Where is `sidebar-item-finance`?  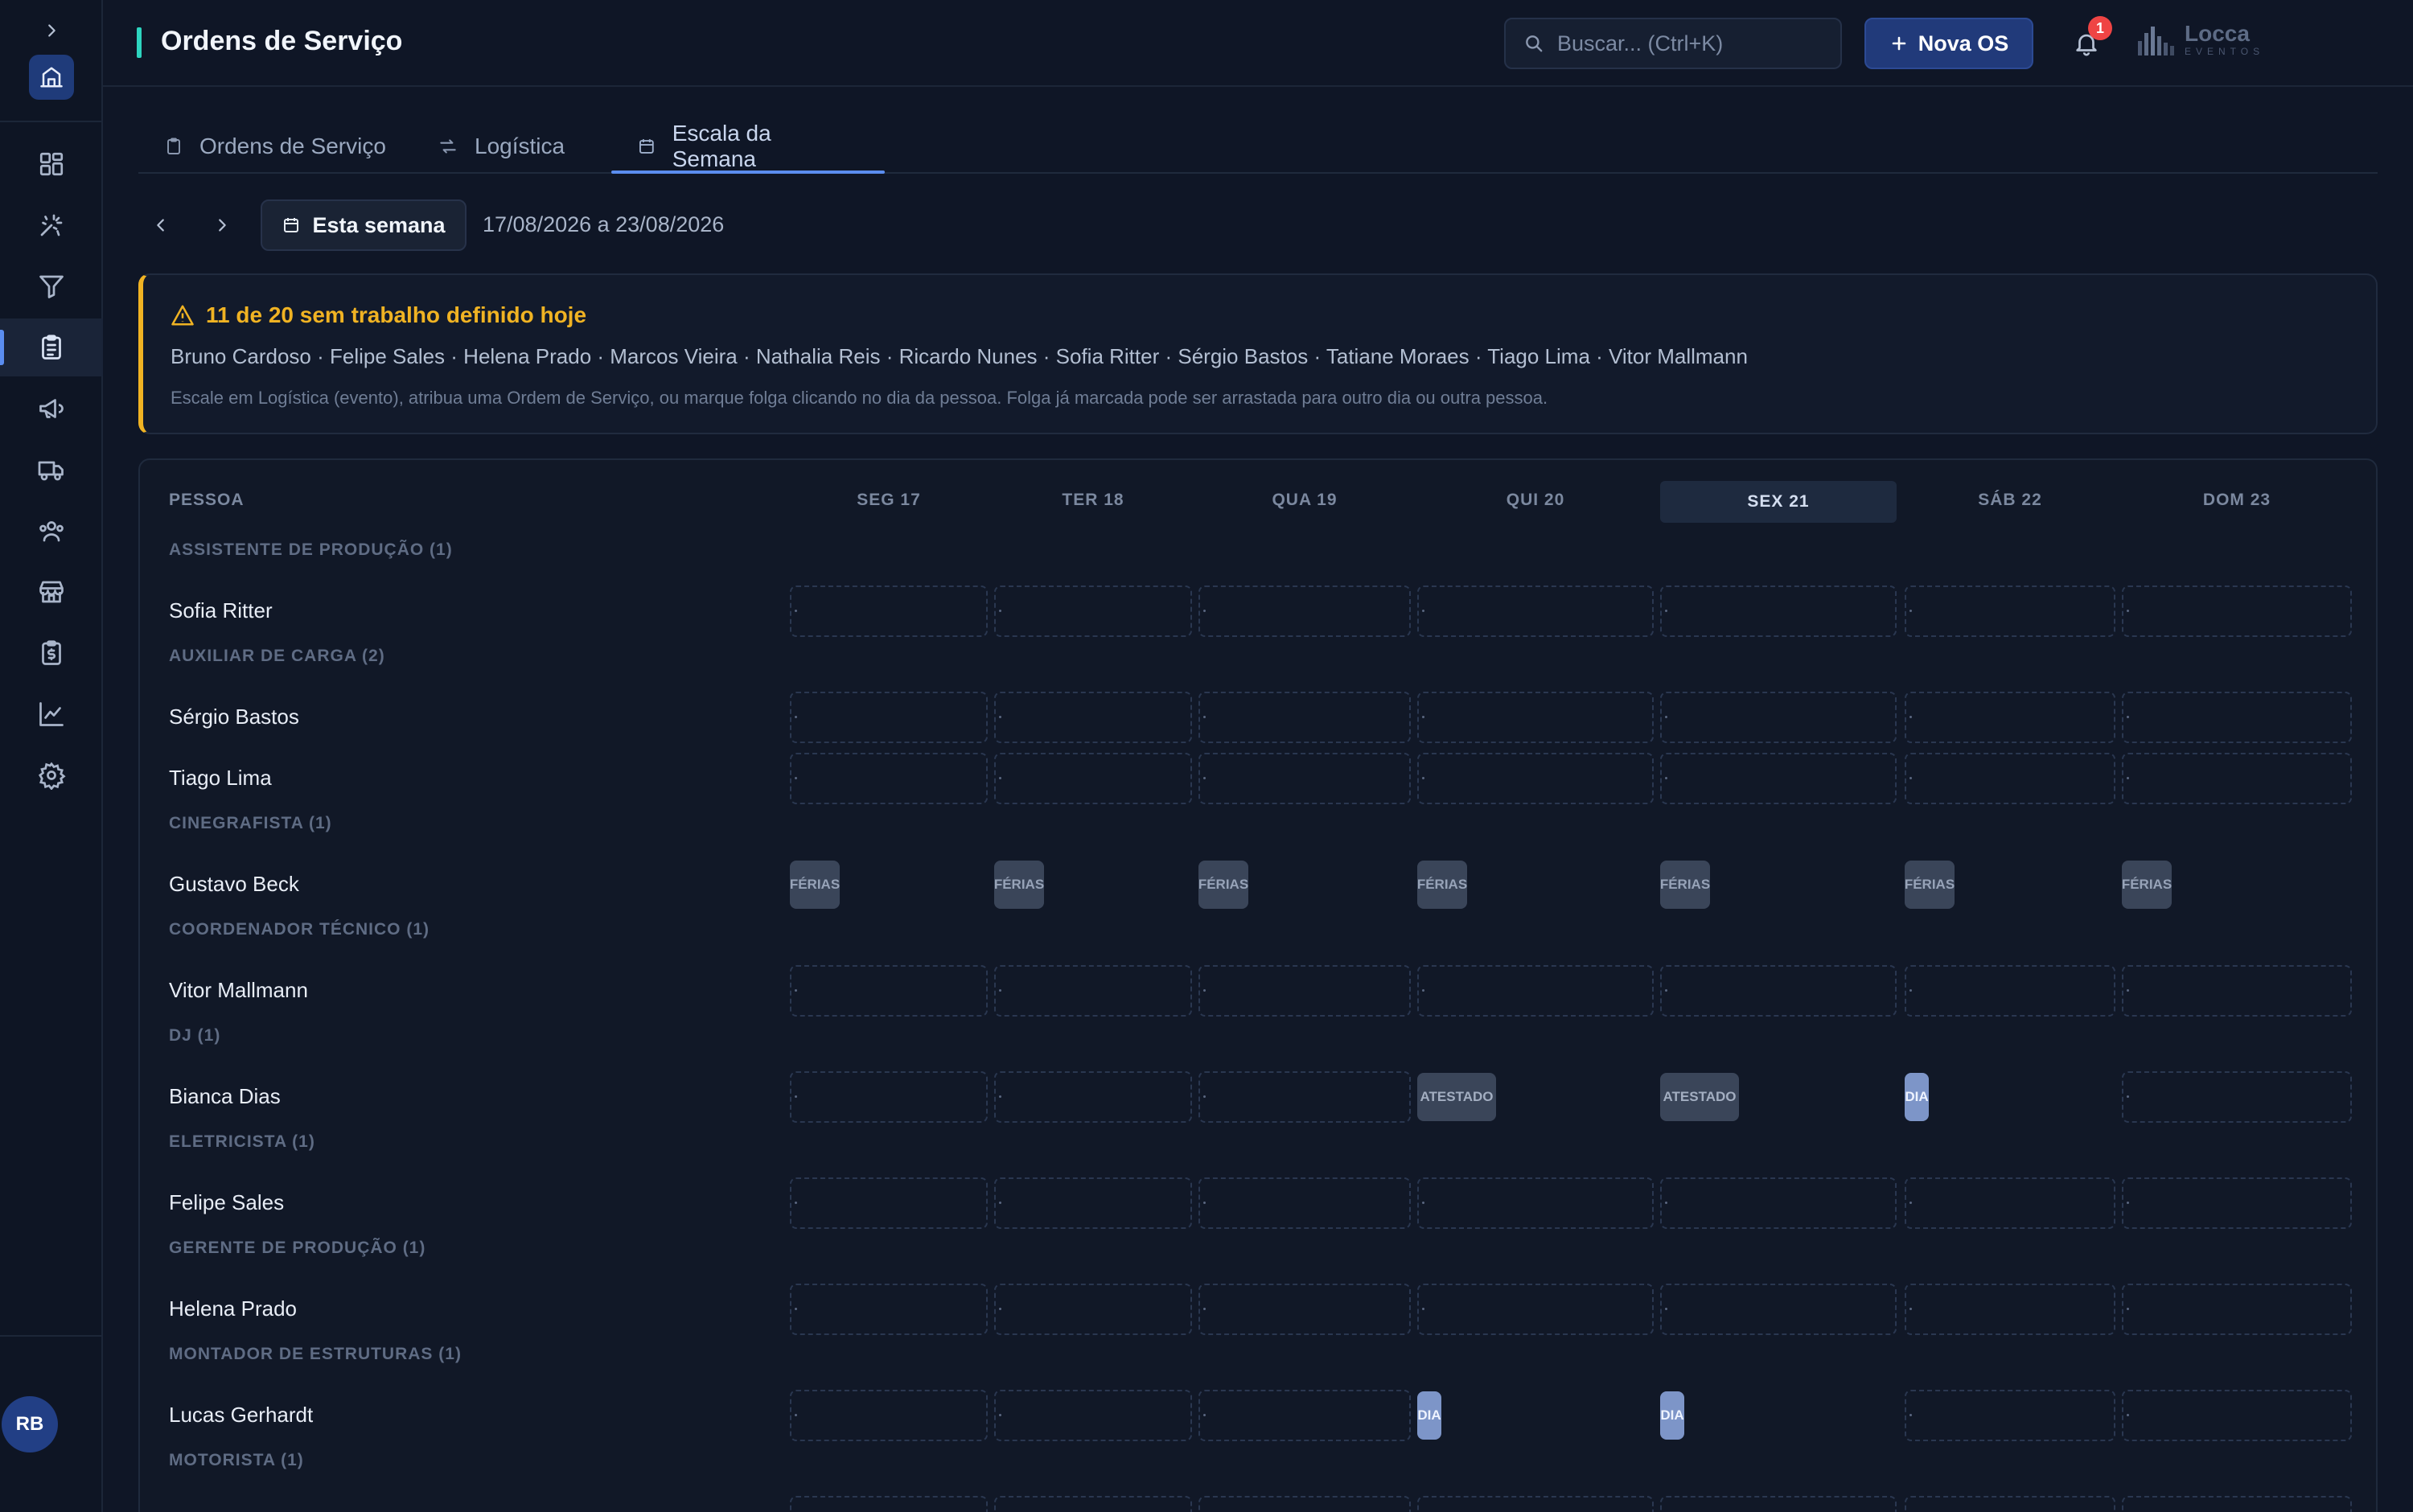
sidebar-item-finance is located at coordinates (51, 653).